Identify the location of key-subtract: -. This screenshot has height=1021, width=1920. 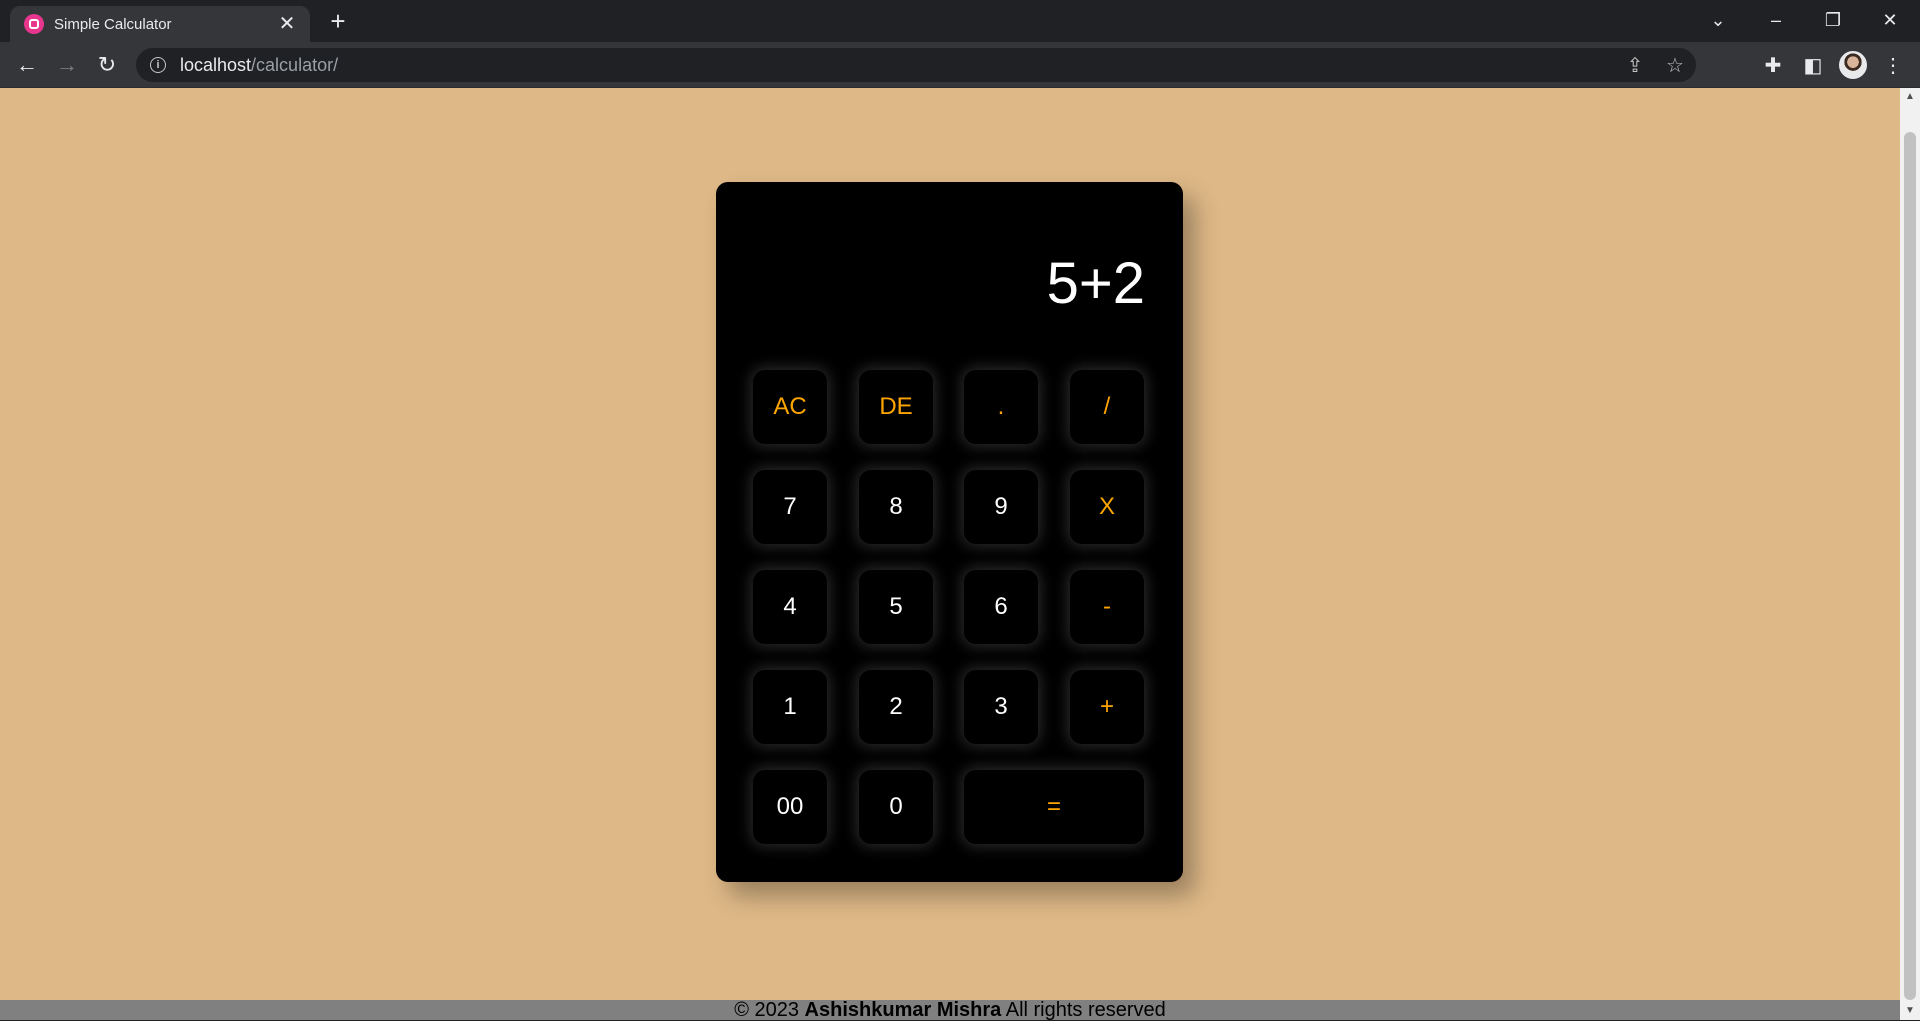
(1107, 607).